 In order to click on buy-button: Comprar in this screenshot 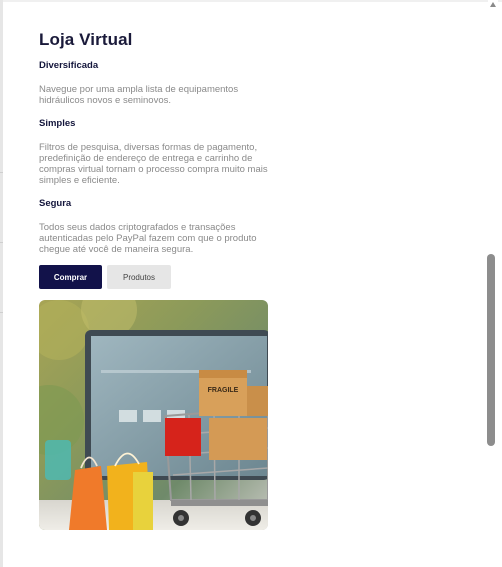, I will do `click(70, 277)`.